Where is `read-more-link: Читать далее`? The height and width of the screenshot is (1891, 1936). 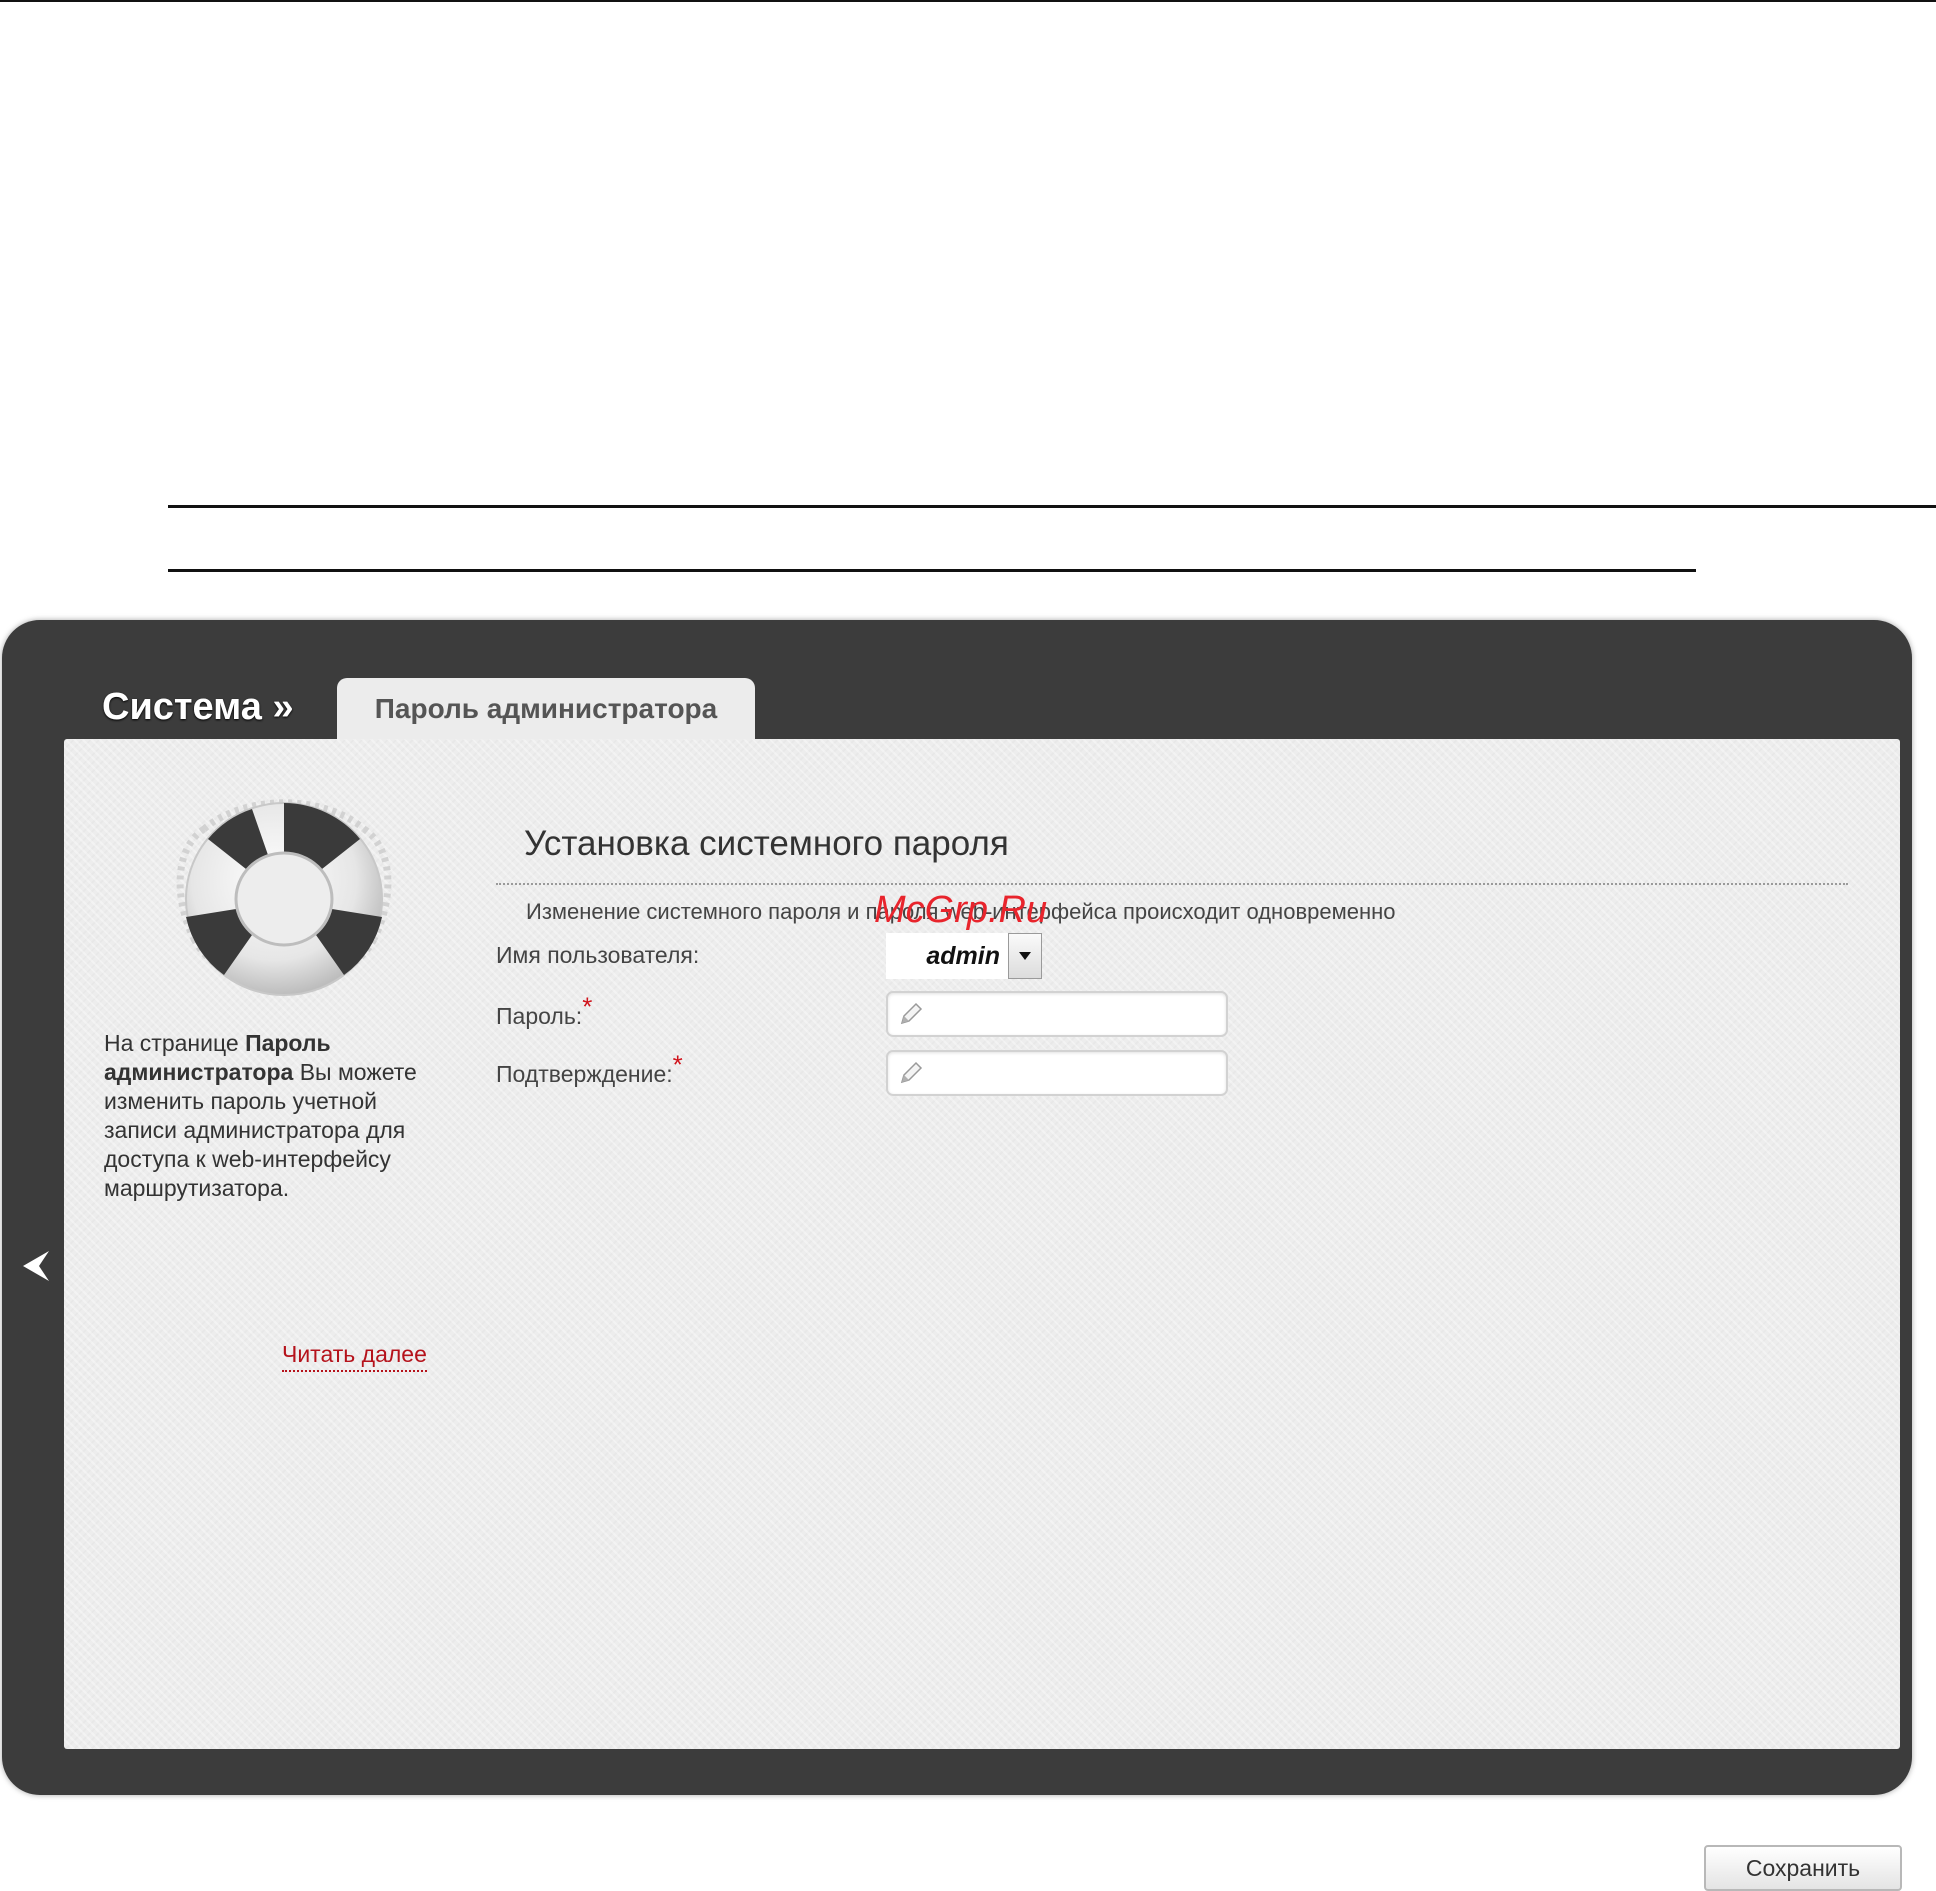
read-more-link: Читать далее is located at coordinates (354, 1356).